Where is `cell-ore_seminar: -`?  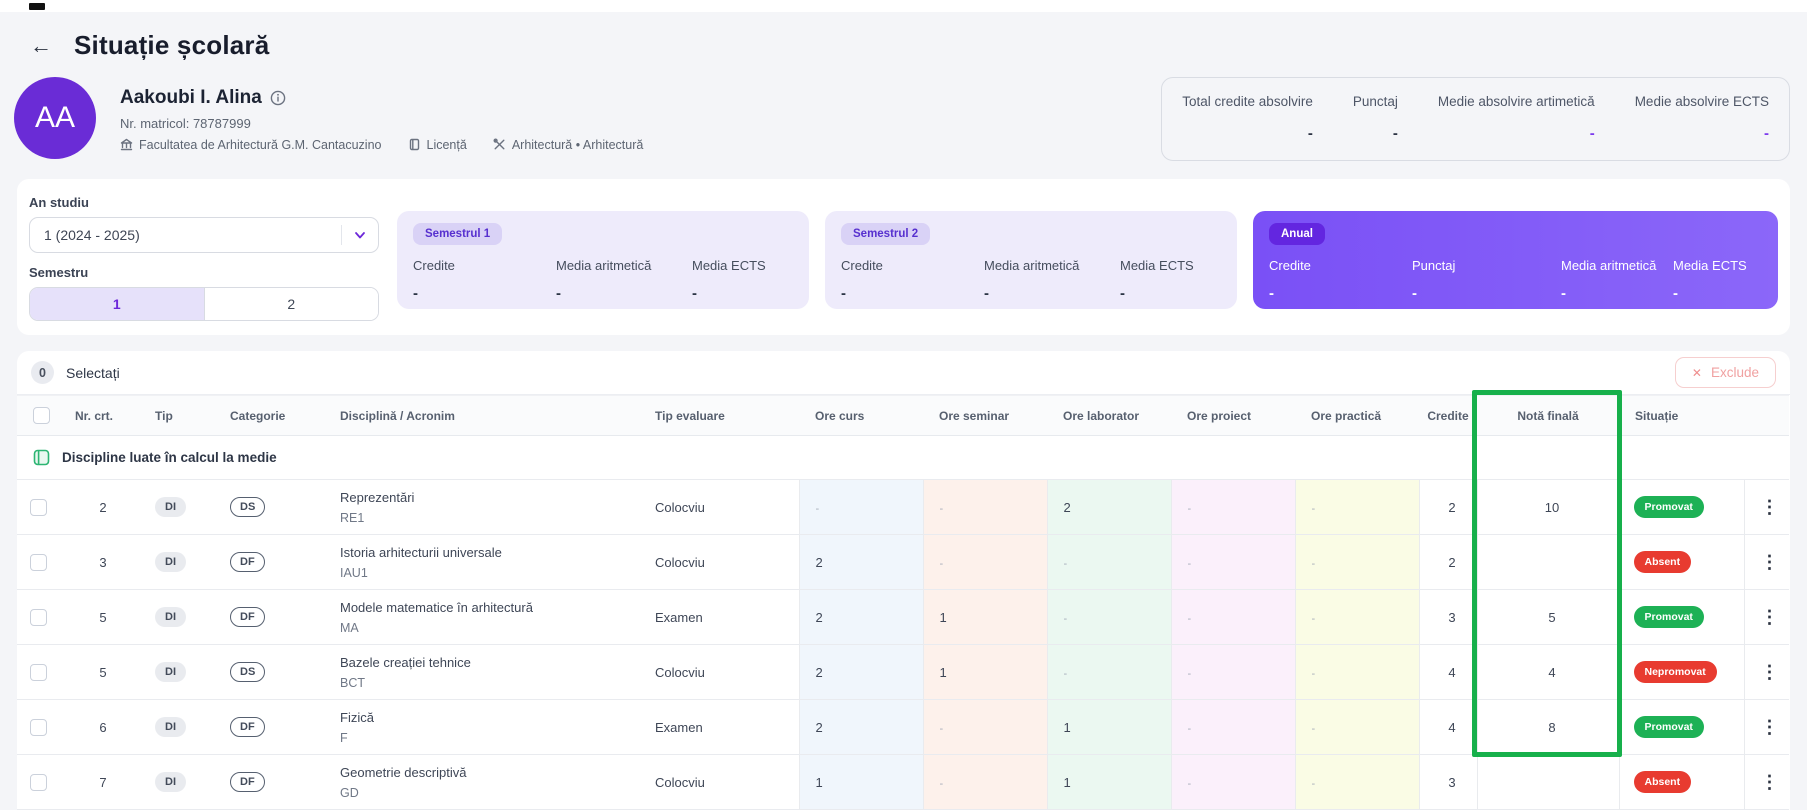 cell-ore_seminar: - is located at coordinates (984, 562).